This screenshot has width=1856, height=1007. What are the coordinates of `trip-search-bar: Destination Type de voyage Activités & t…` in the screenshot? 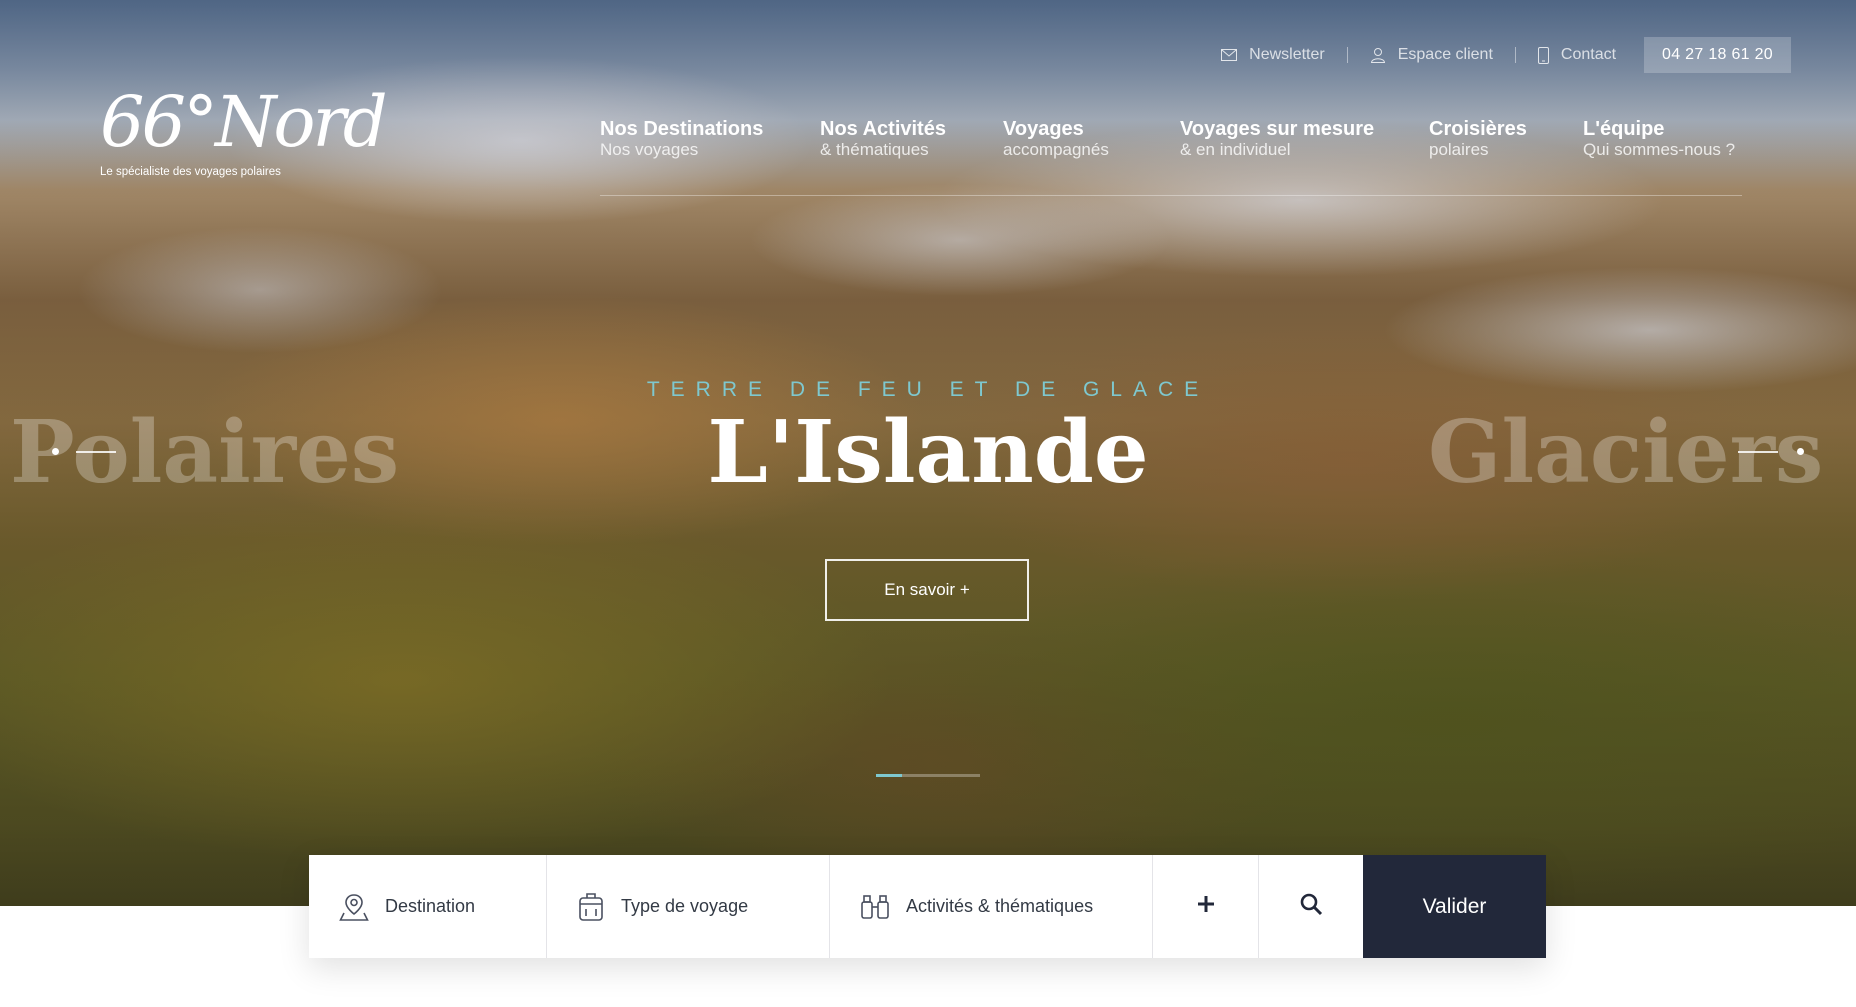 It's located at (927, 906).